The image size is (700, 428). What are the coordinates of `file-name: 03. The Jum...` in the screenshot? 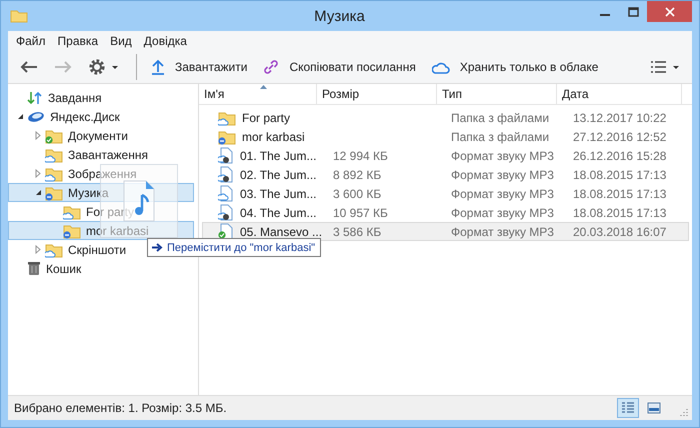 It's located at (278, 193).